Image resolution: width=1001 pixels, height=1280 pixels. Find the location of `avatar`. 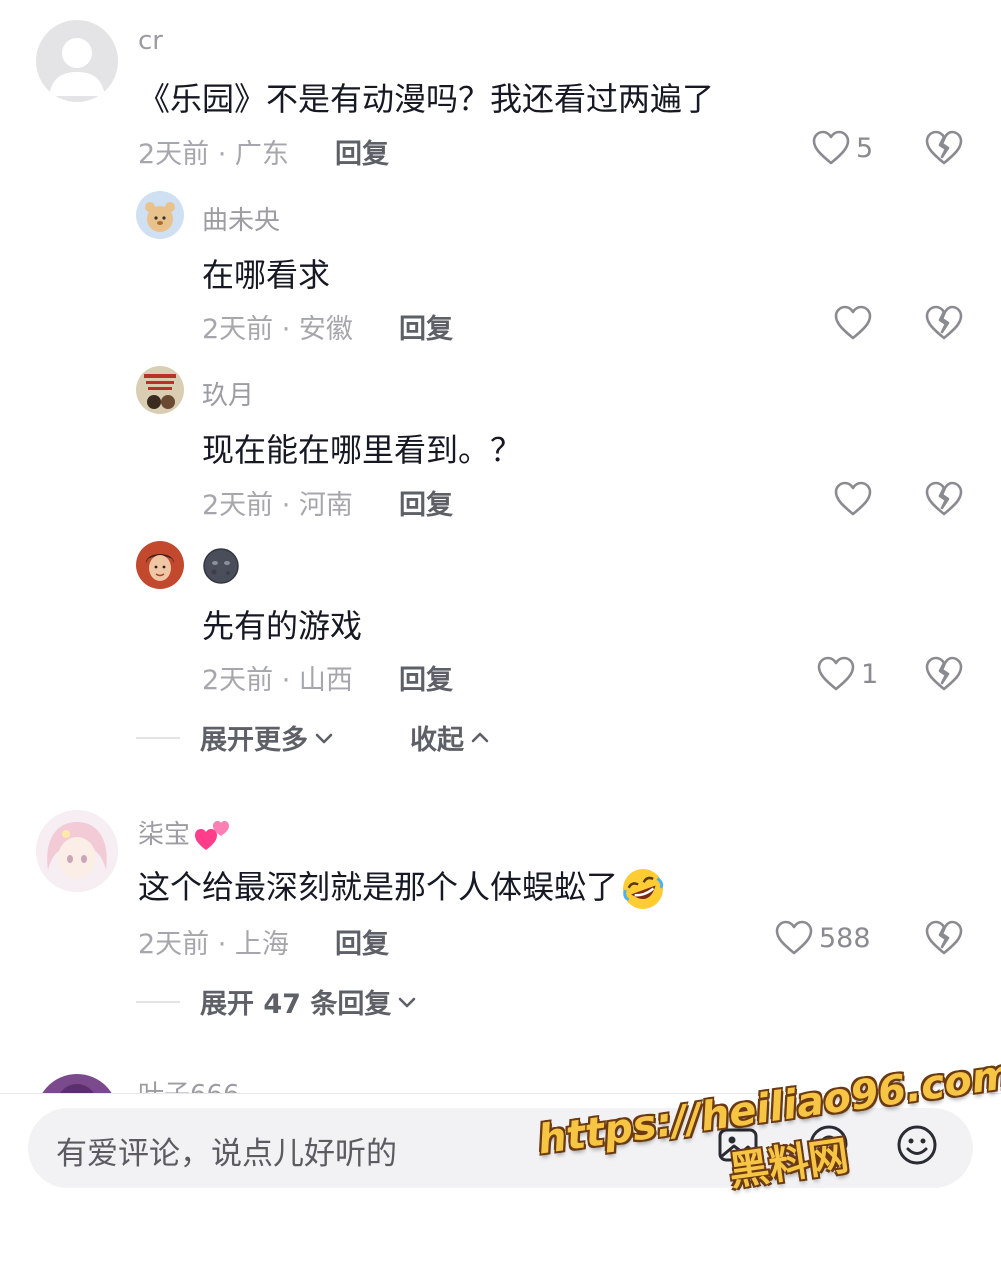

avatar is located at coordinates (77, 1083).